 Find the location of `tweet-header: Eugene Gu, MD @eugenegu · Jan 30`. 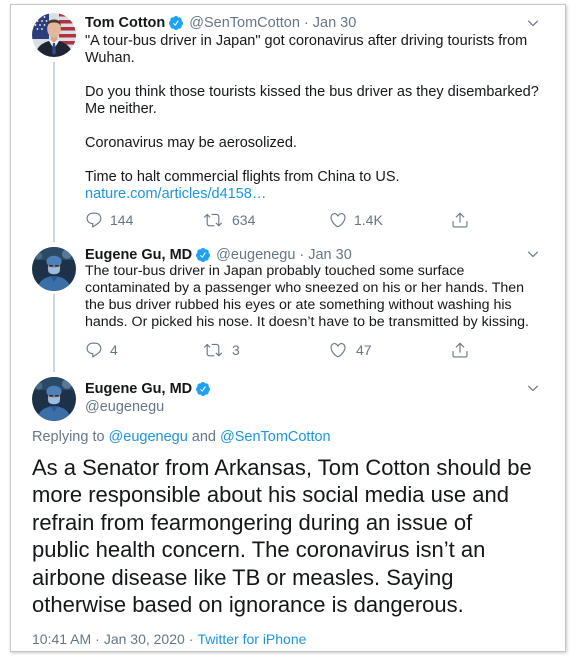

tweet-header: Eugene Gu, MD @eugenegu · Jan 30 is located at coordinates (218, 255).